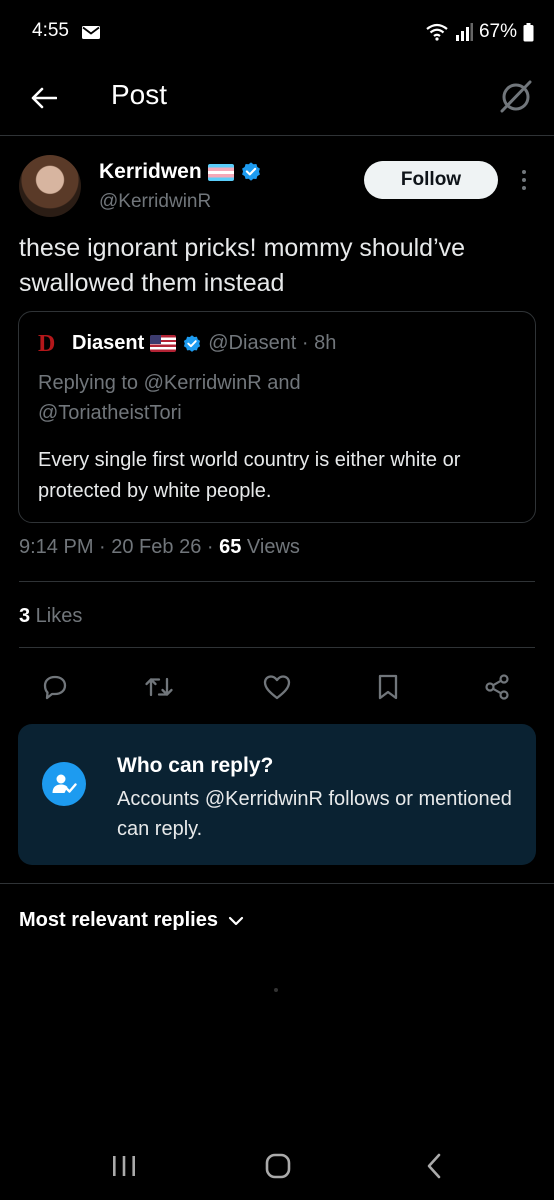 The height and width of the screenshot is (1200, 554). Describe the element at coordinates (277, 31) in the screenshot. I see `status-bar: 4:55 67%` at that location.